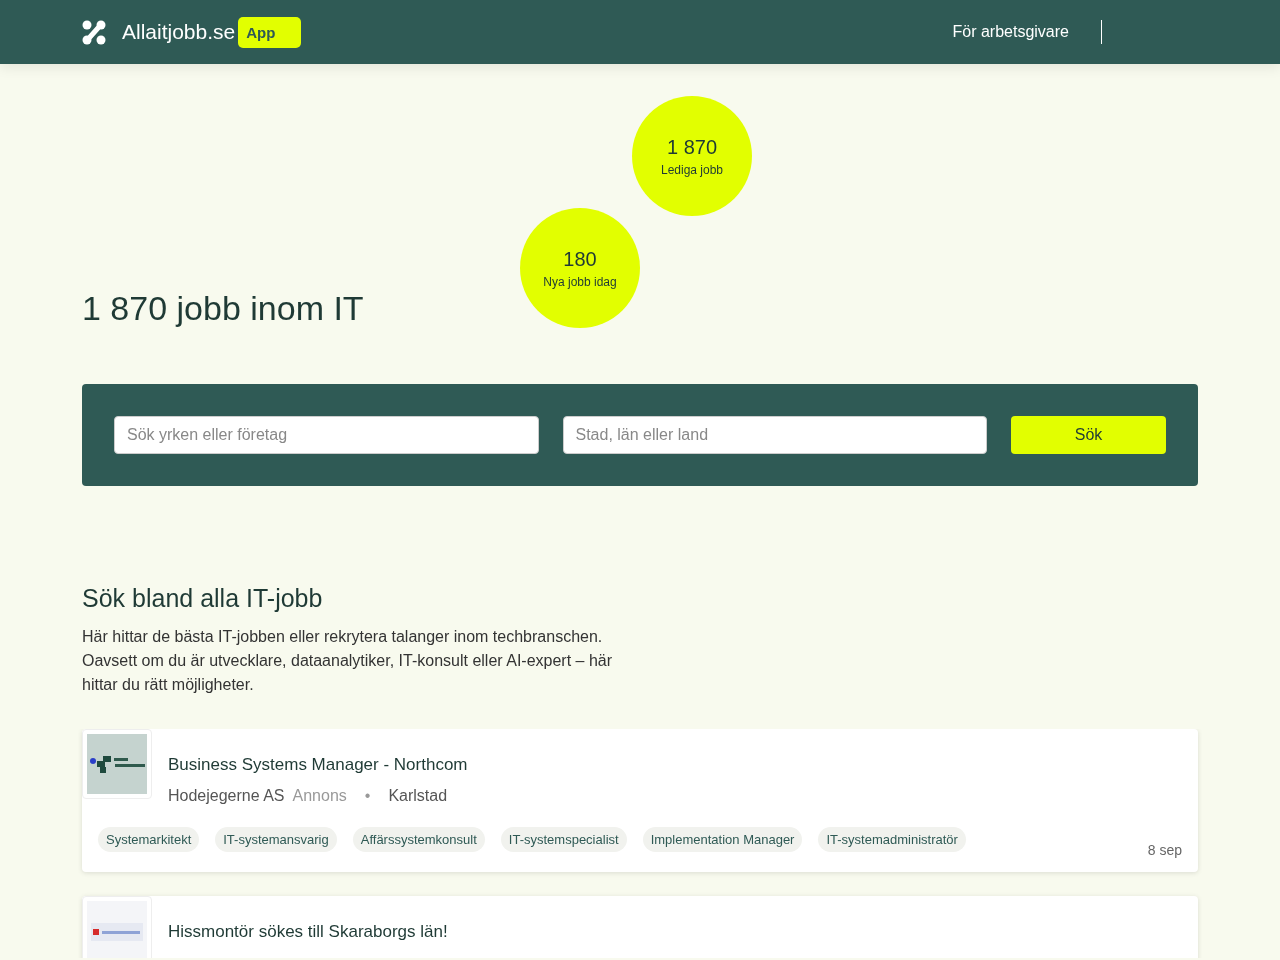 The width and height of the screenshot is (1280, 960). What do you see at coordinates (94, 32) in the screenshot?
I see `logo-icon` at bounding box center [94, 32].